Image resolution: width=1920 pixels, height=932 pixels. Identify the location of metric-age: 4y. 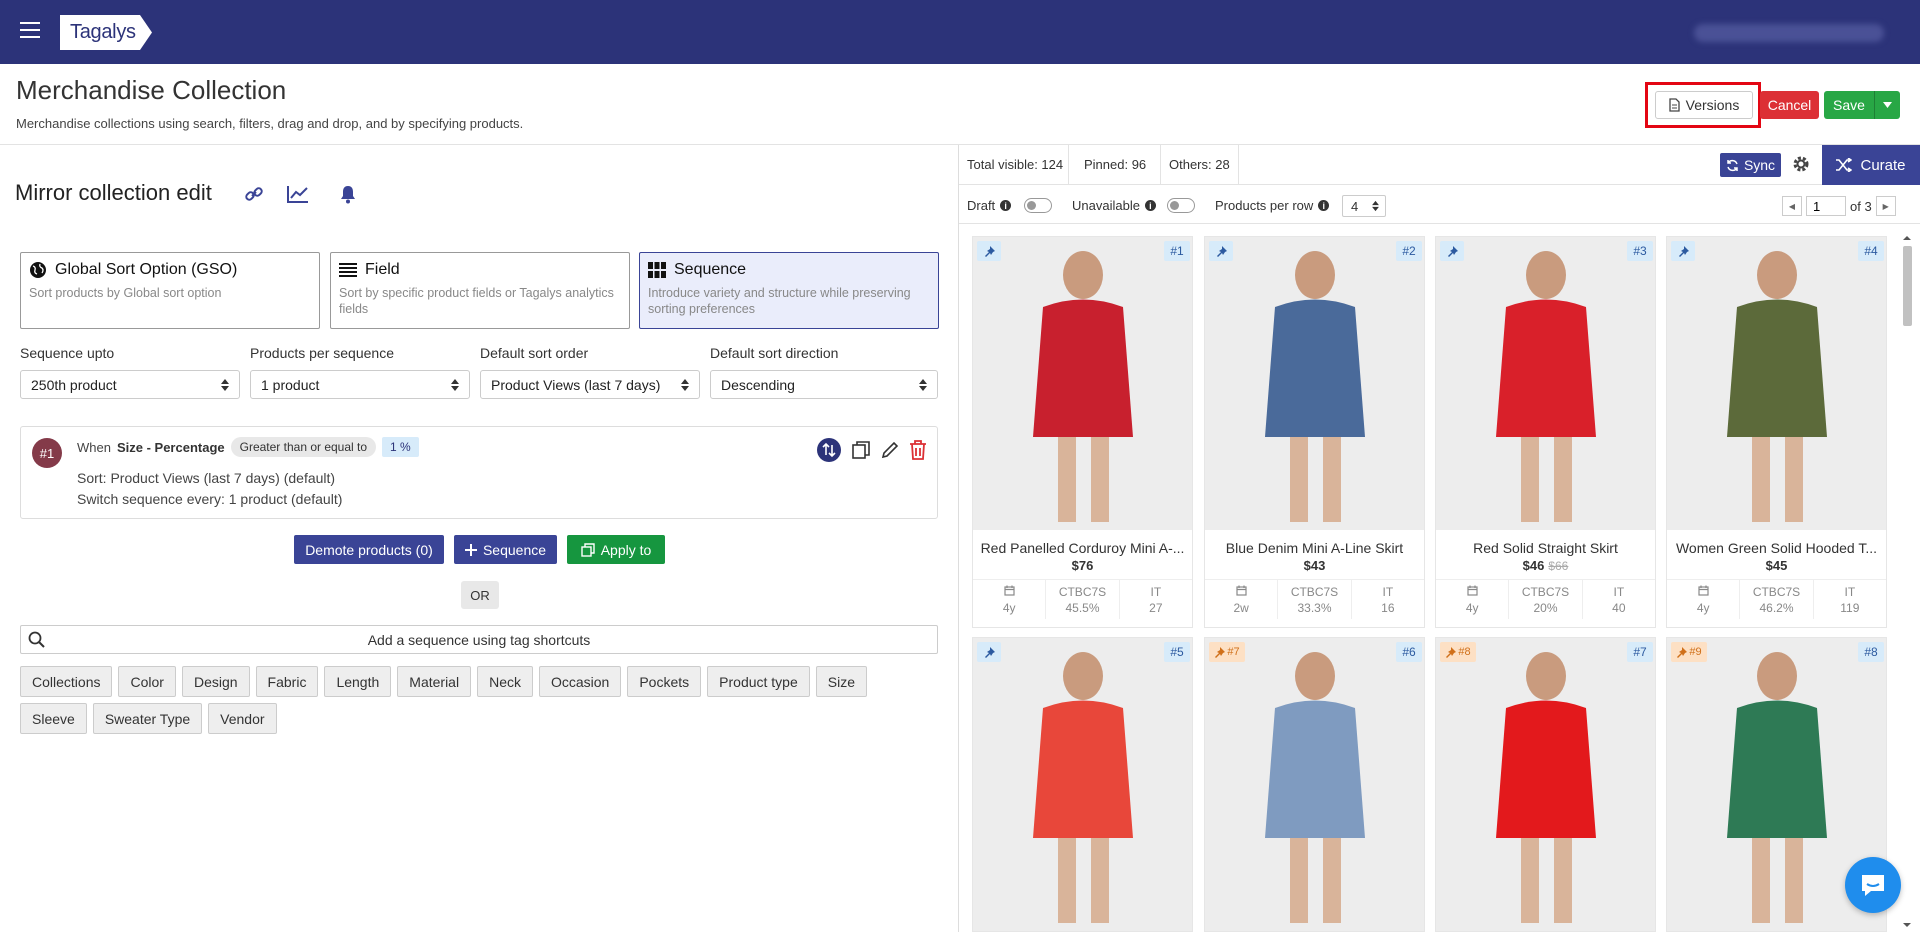
(1010, 599).